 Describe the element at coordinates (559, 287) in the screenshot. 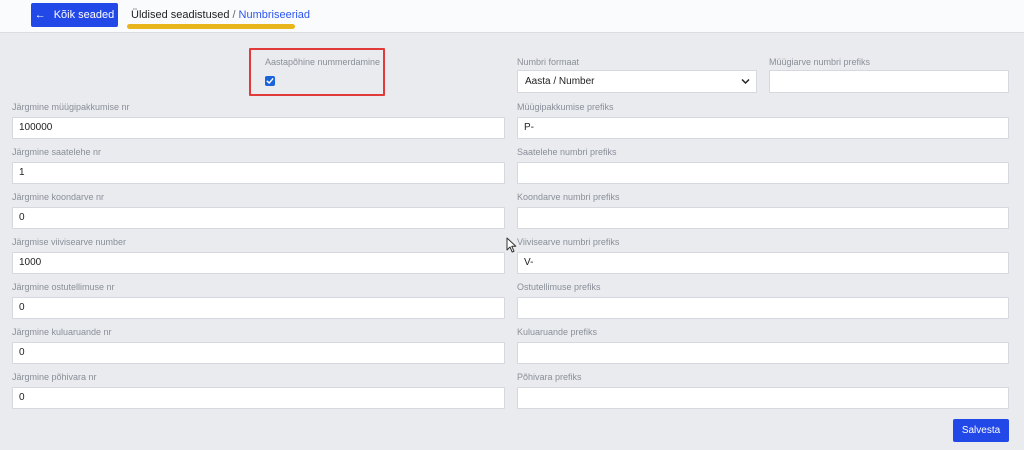

I see `purchase-order-prefix-label: Ostutellimuse prefiks` at that location.